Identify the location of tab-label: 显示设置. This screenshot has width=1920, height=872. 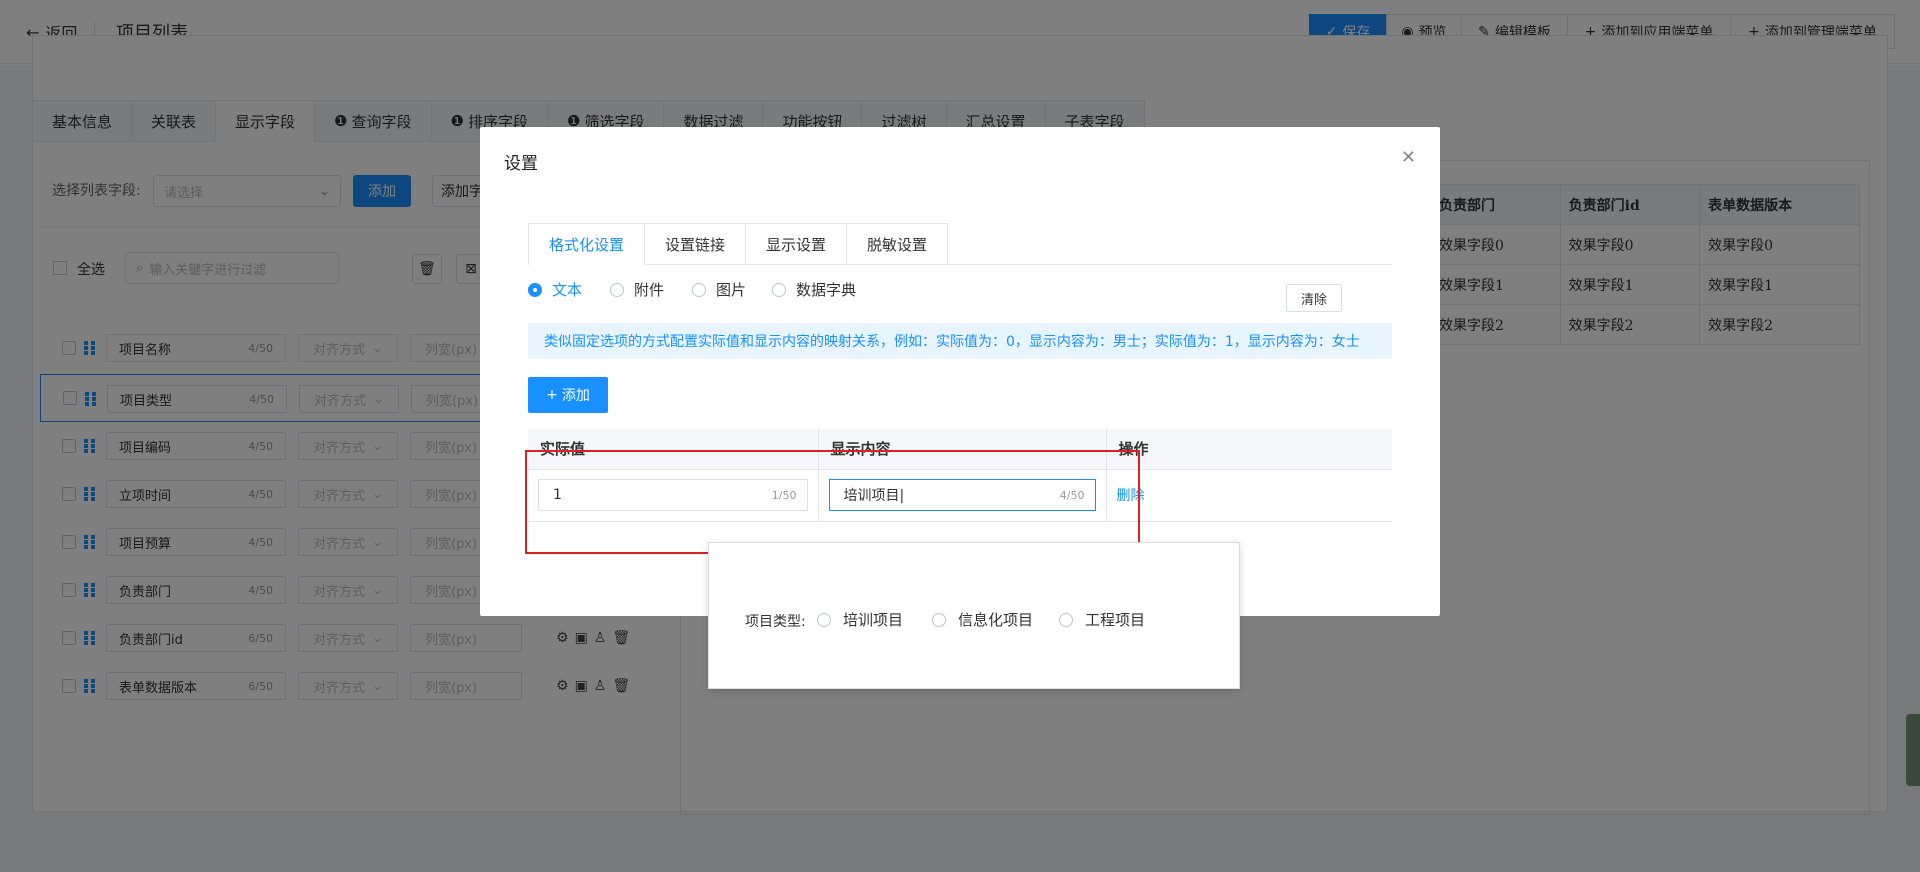
(796, 244).